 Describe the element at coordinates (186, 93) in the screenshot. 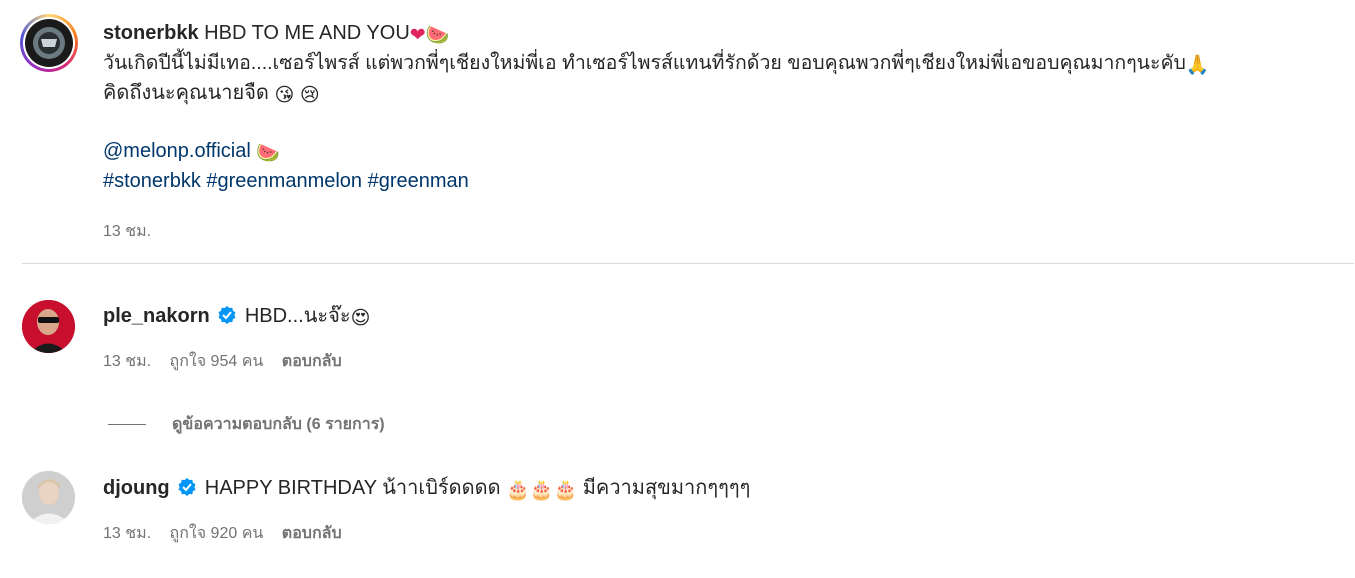

I see `caption-text-2: คิดถึงนะคุณนายจืด` at that location.